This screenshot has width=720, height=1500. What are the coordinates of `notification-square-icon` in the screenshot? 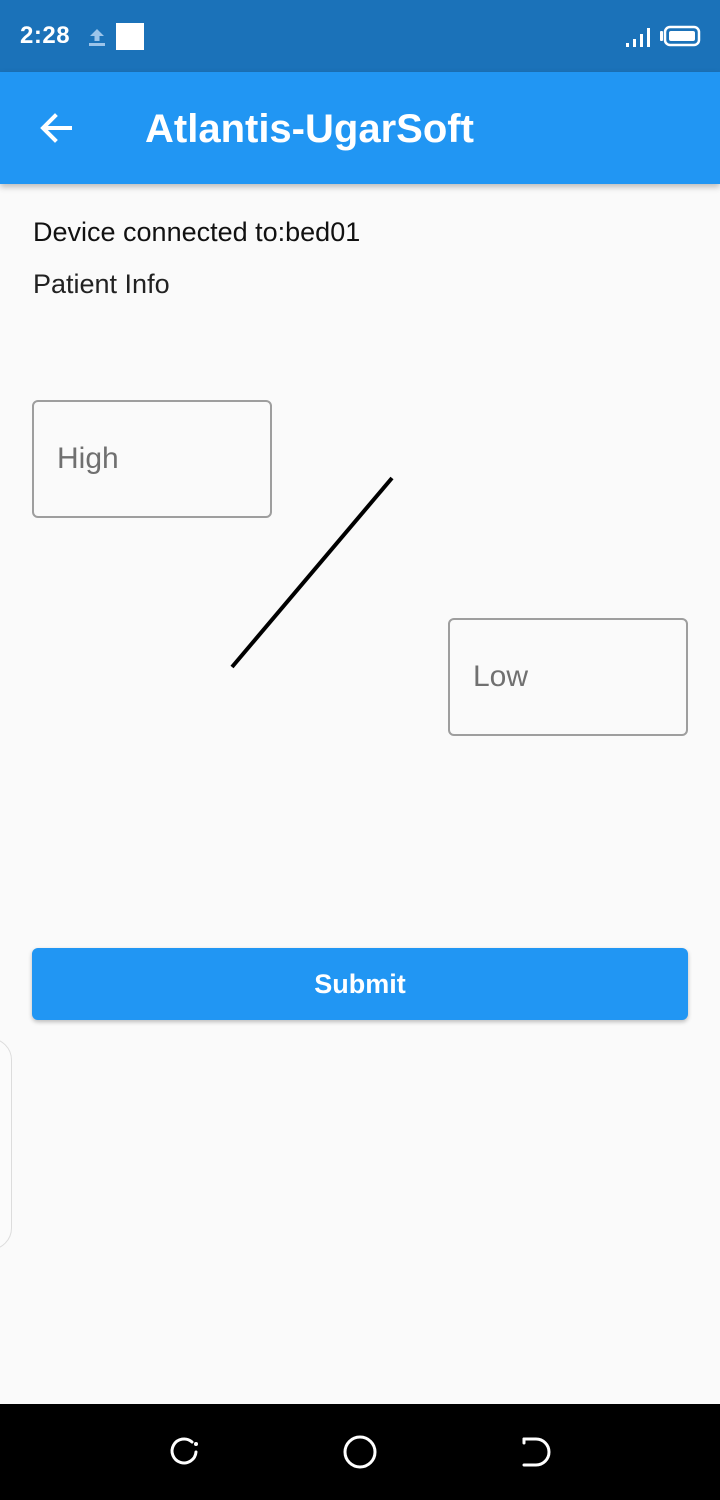 It's located at (130, 36).